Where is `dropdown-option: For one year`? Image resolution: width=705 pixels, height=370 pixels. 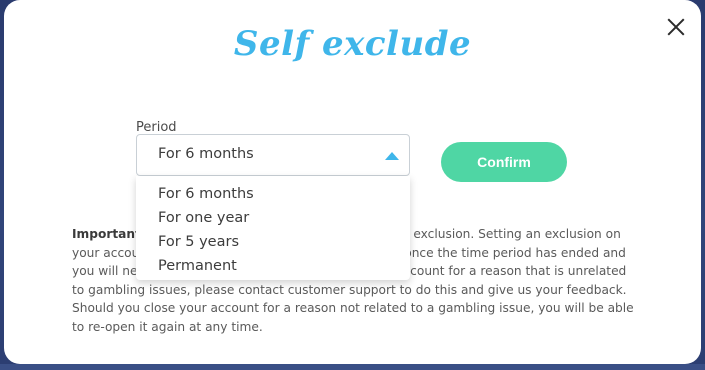 dropdown-option: For one year is located at coordinates (273, 218).